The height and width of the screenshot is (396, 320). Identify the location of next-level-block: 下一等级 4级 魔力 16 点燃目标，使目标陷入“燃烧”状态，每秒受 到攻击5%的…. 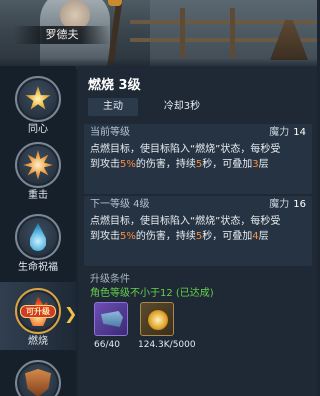
(198, 231).